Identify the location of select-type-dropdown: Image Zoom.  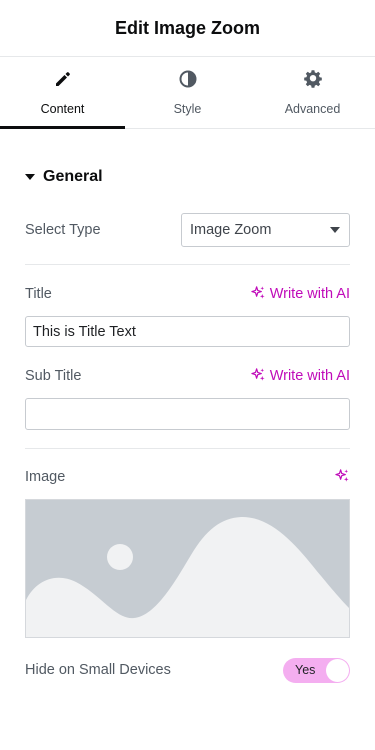
(265, 230).